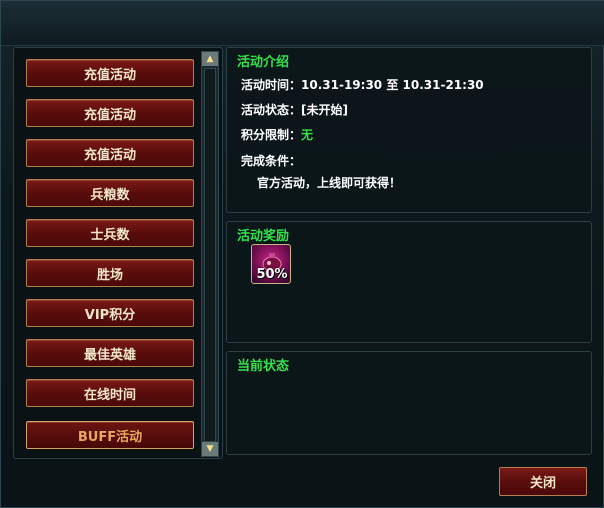  What do you see at coordinates (263, 236) in the screenshot?
I see `section-title-reward: 活动奖励` at bounding box center [263, 236].